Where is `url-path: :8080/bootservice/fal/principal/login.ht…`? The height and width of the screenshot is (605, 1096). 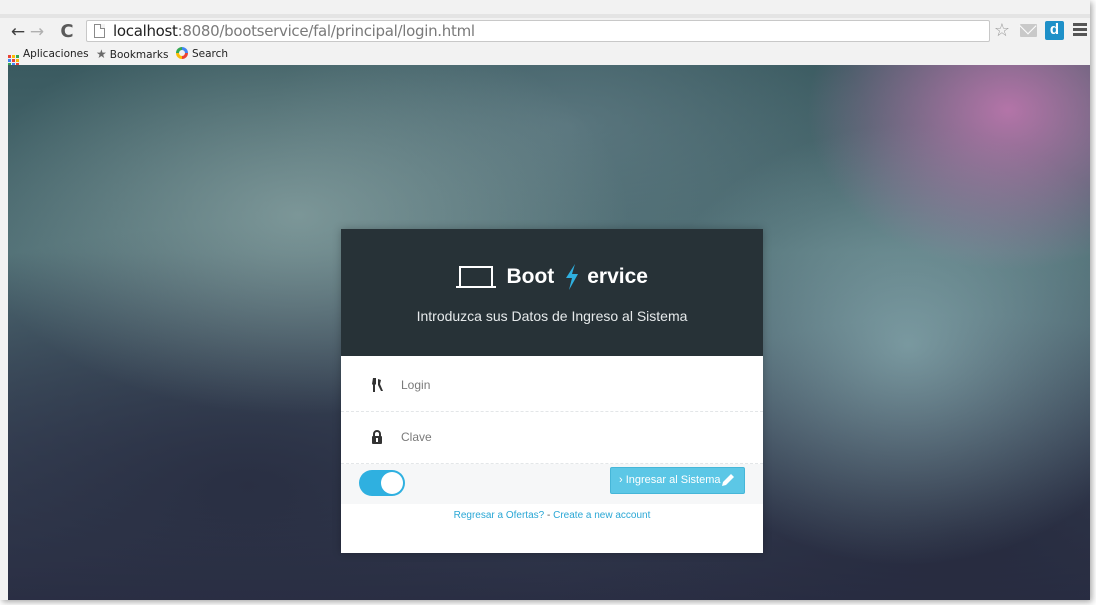
url-path: :8080/bootservice/fal/principal/login.ht… is located at coordinates (326, 31).